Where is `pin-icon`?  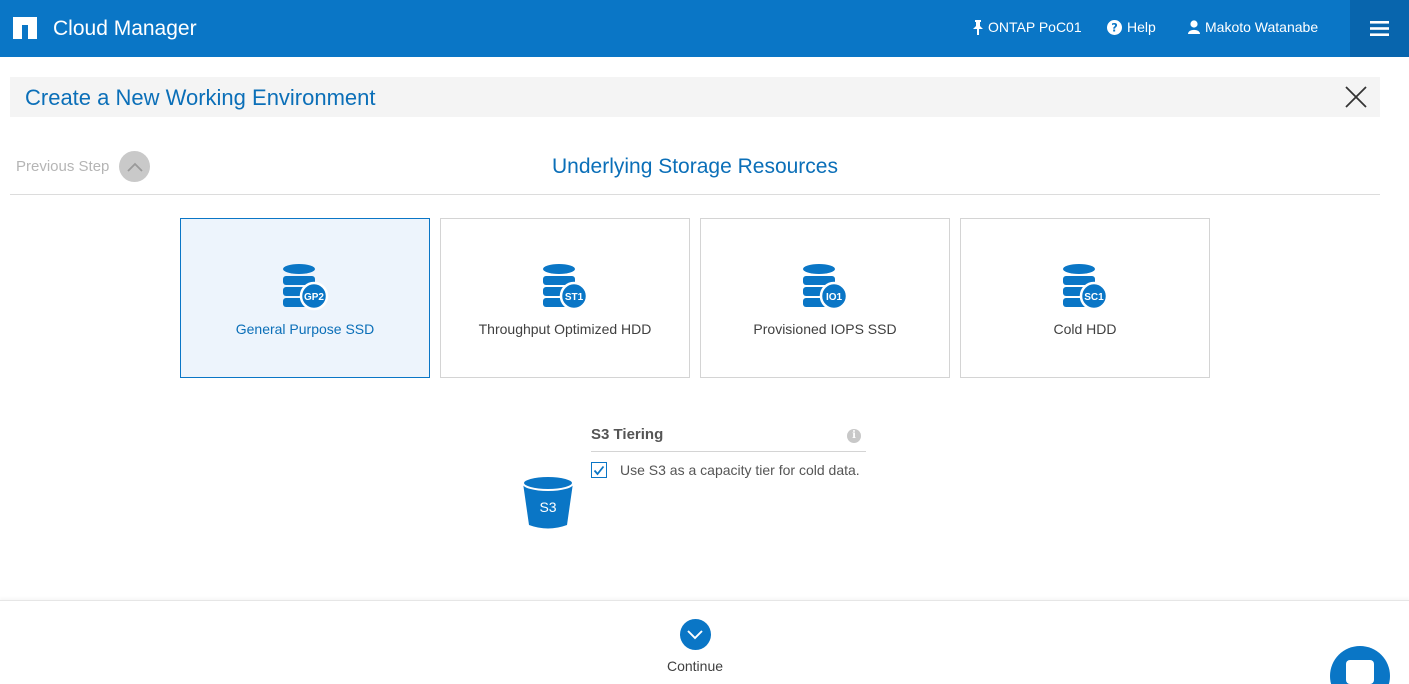 pin-icon is located at coordinates (978, 27).